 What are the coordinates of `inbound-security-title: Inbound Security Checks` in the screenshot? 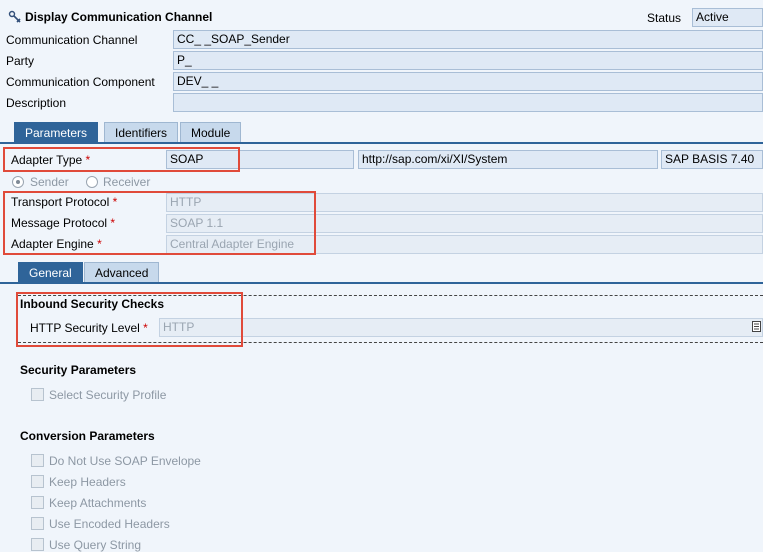 It's located at (92, 304).